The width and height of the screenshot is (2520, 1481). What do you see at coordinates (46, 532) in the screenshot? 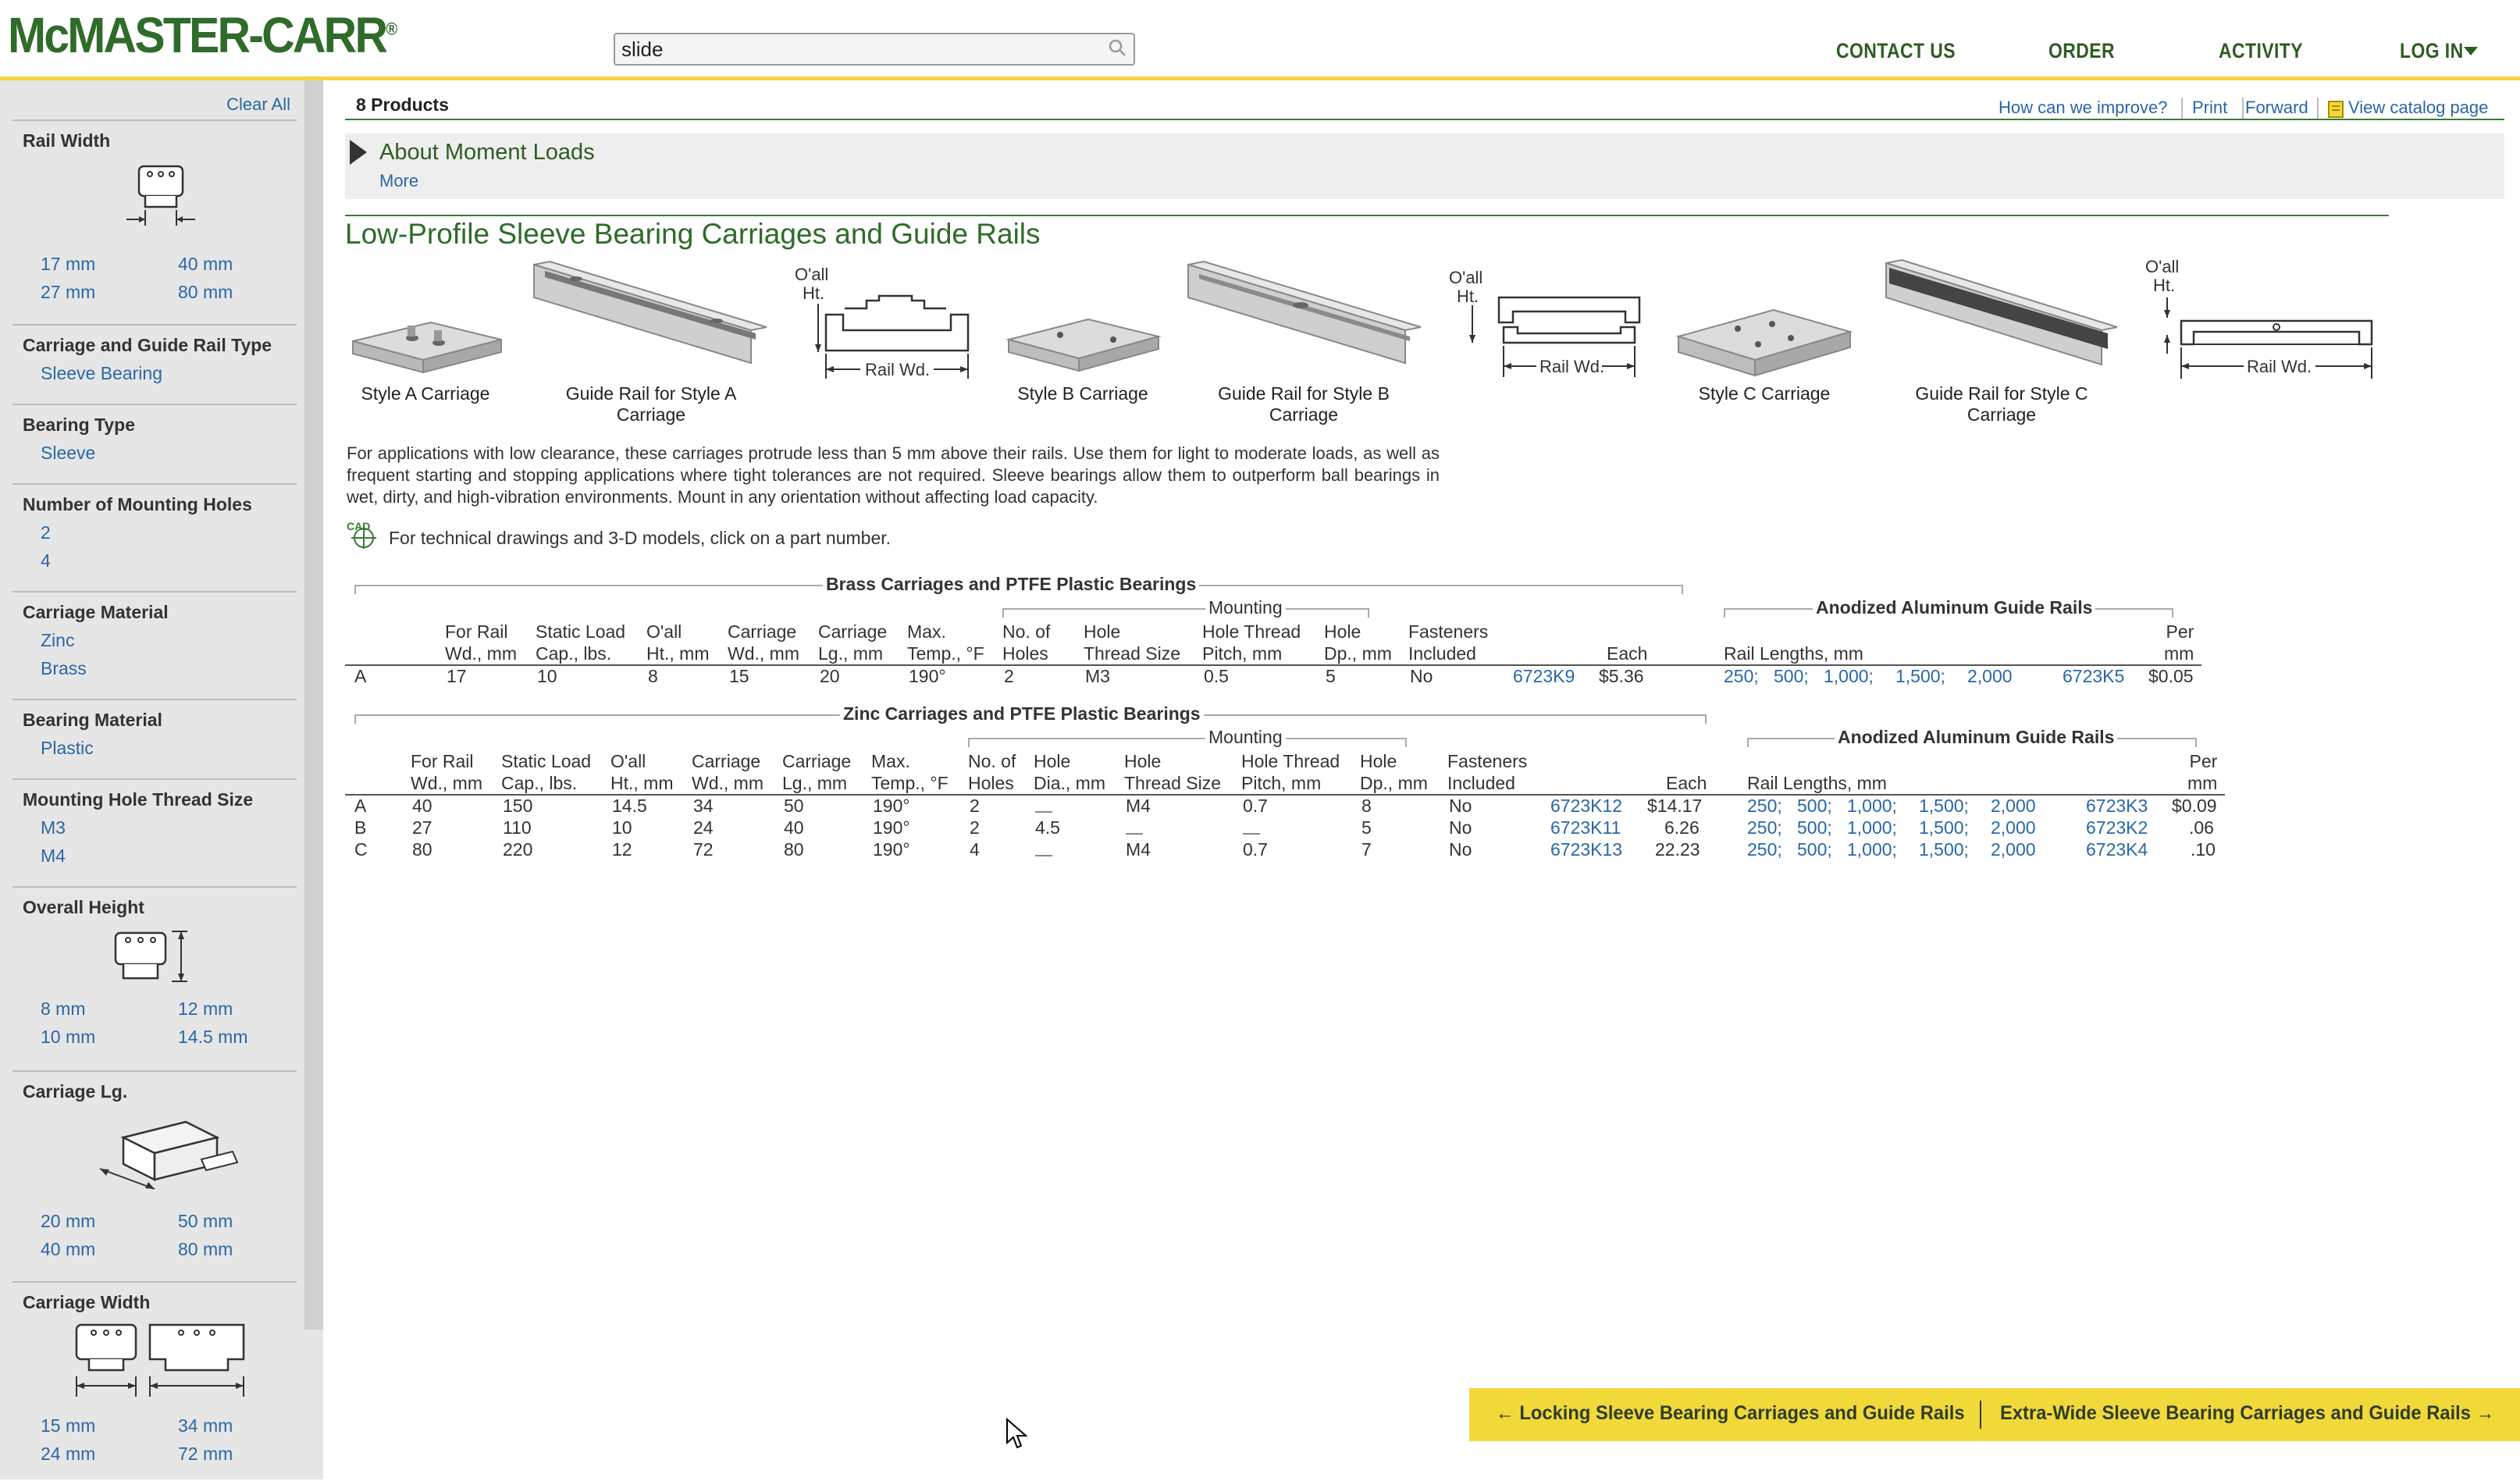
I see `option-2-holes: 2` at bounding box center [46, 532].